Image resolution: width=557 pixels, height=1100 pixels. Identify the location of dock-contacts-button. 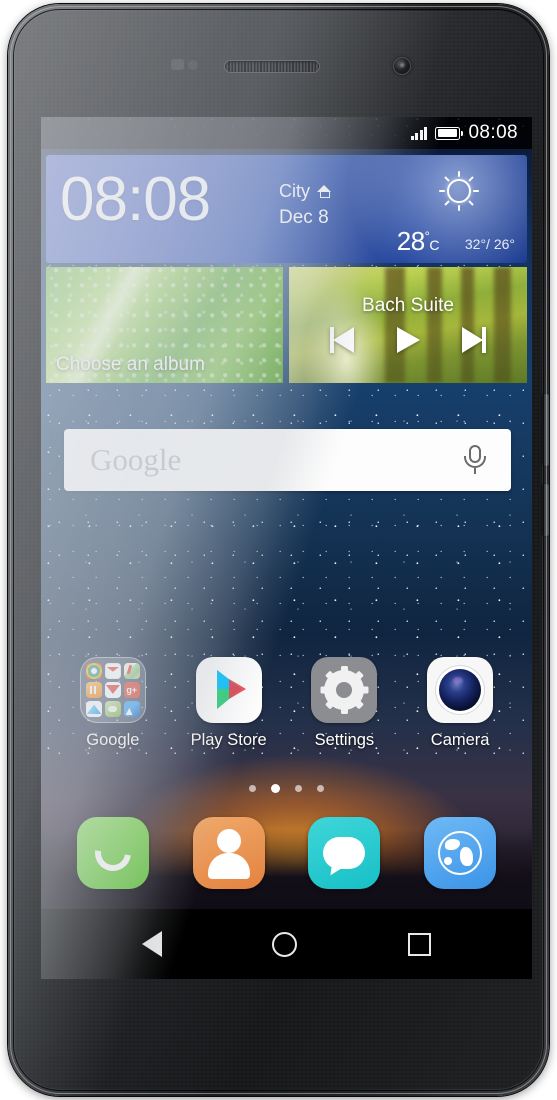
(228, 853).